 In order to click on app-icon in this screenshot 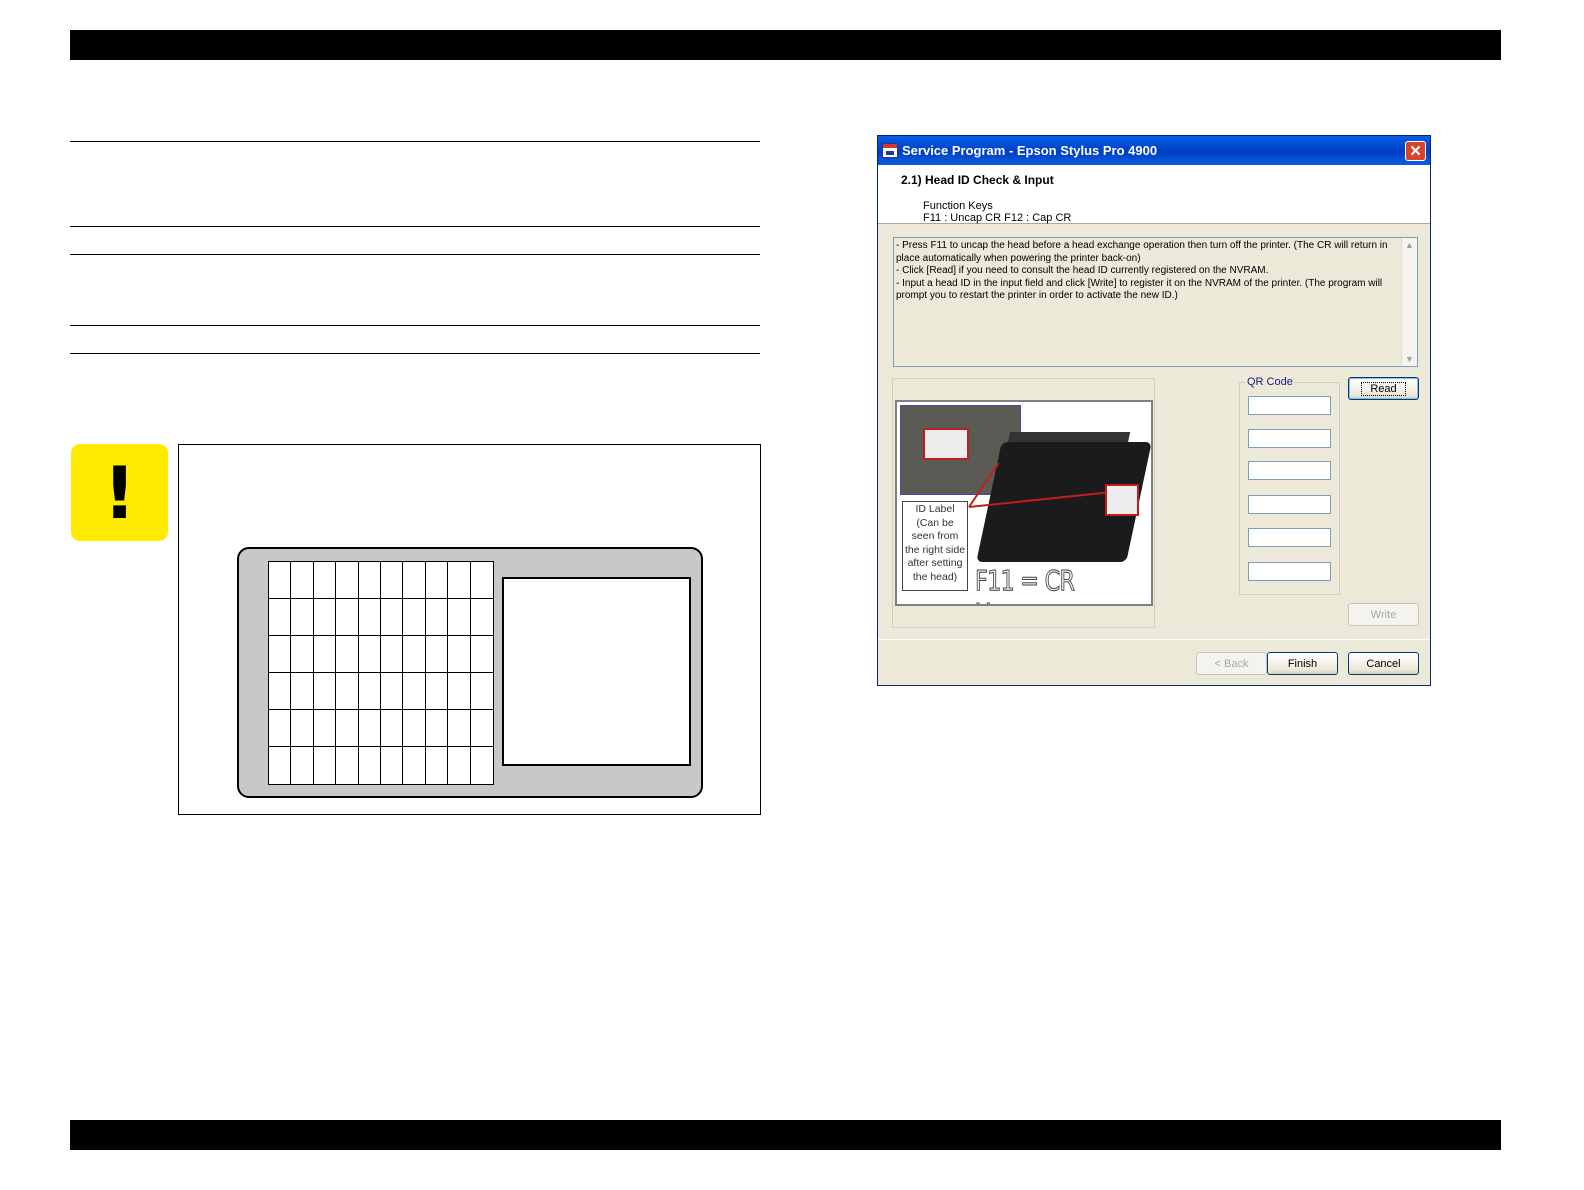, I will do `click(890, 150)`.